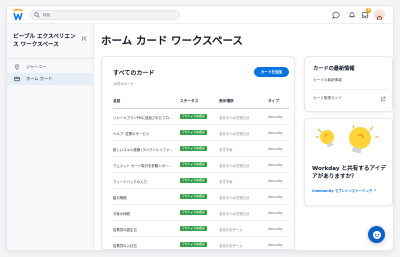  I want to click on notification-badge: 3, so click(368, 10).